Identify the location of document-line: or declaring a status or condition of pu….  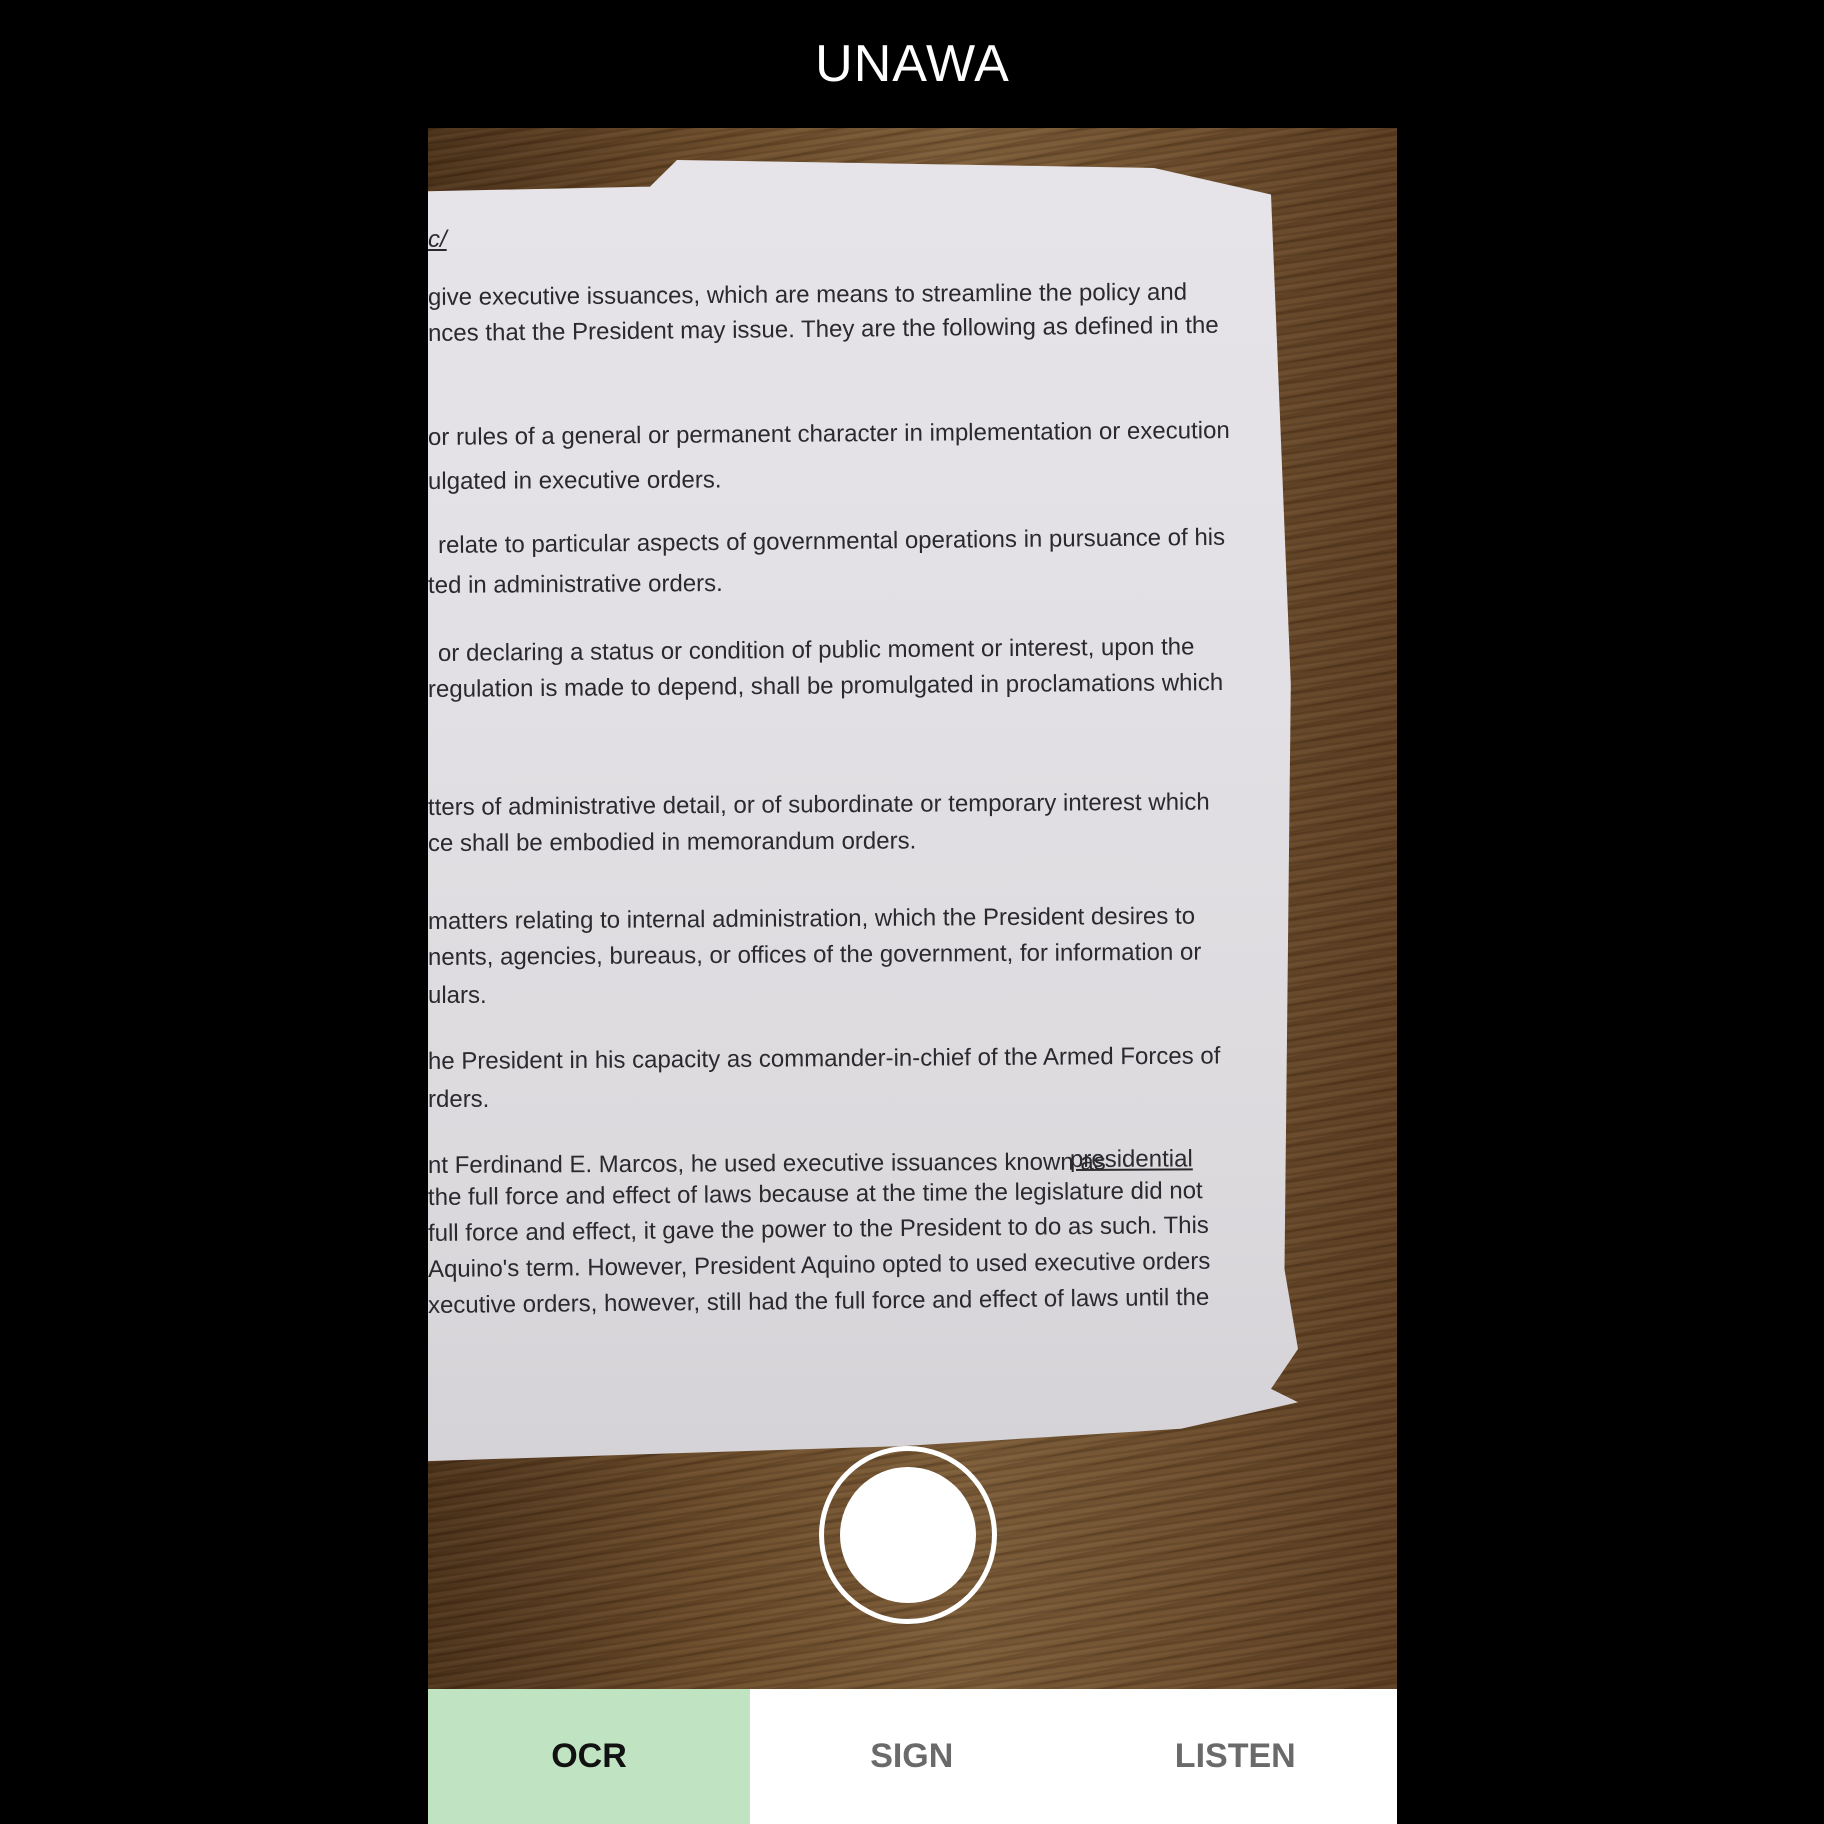
(816, 650).